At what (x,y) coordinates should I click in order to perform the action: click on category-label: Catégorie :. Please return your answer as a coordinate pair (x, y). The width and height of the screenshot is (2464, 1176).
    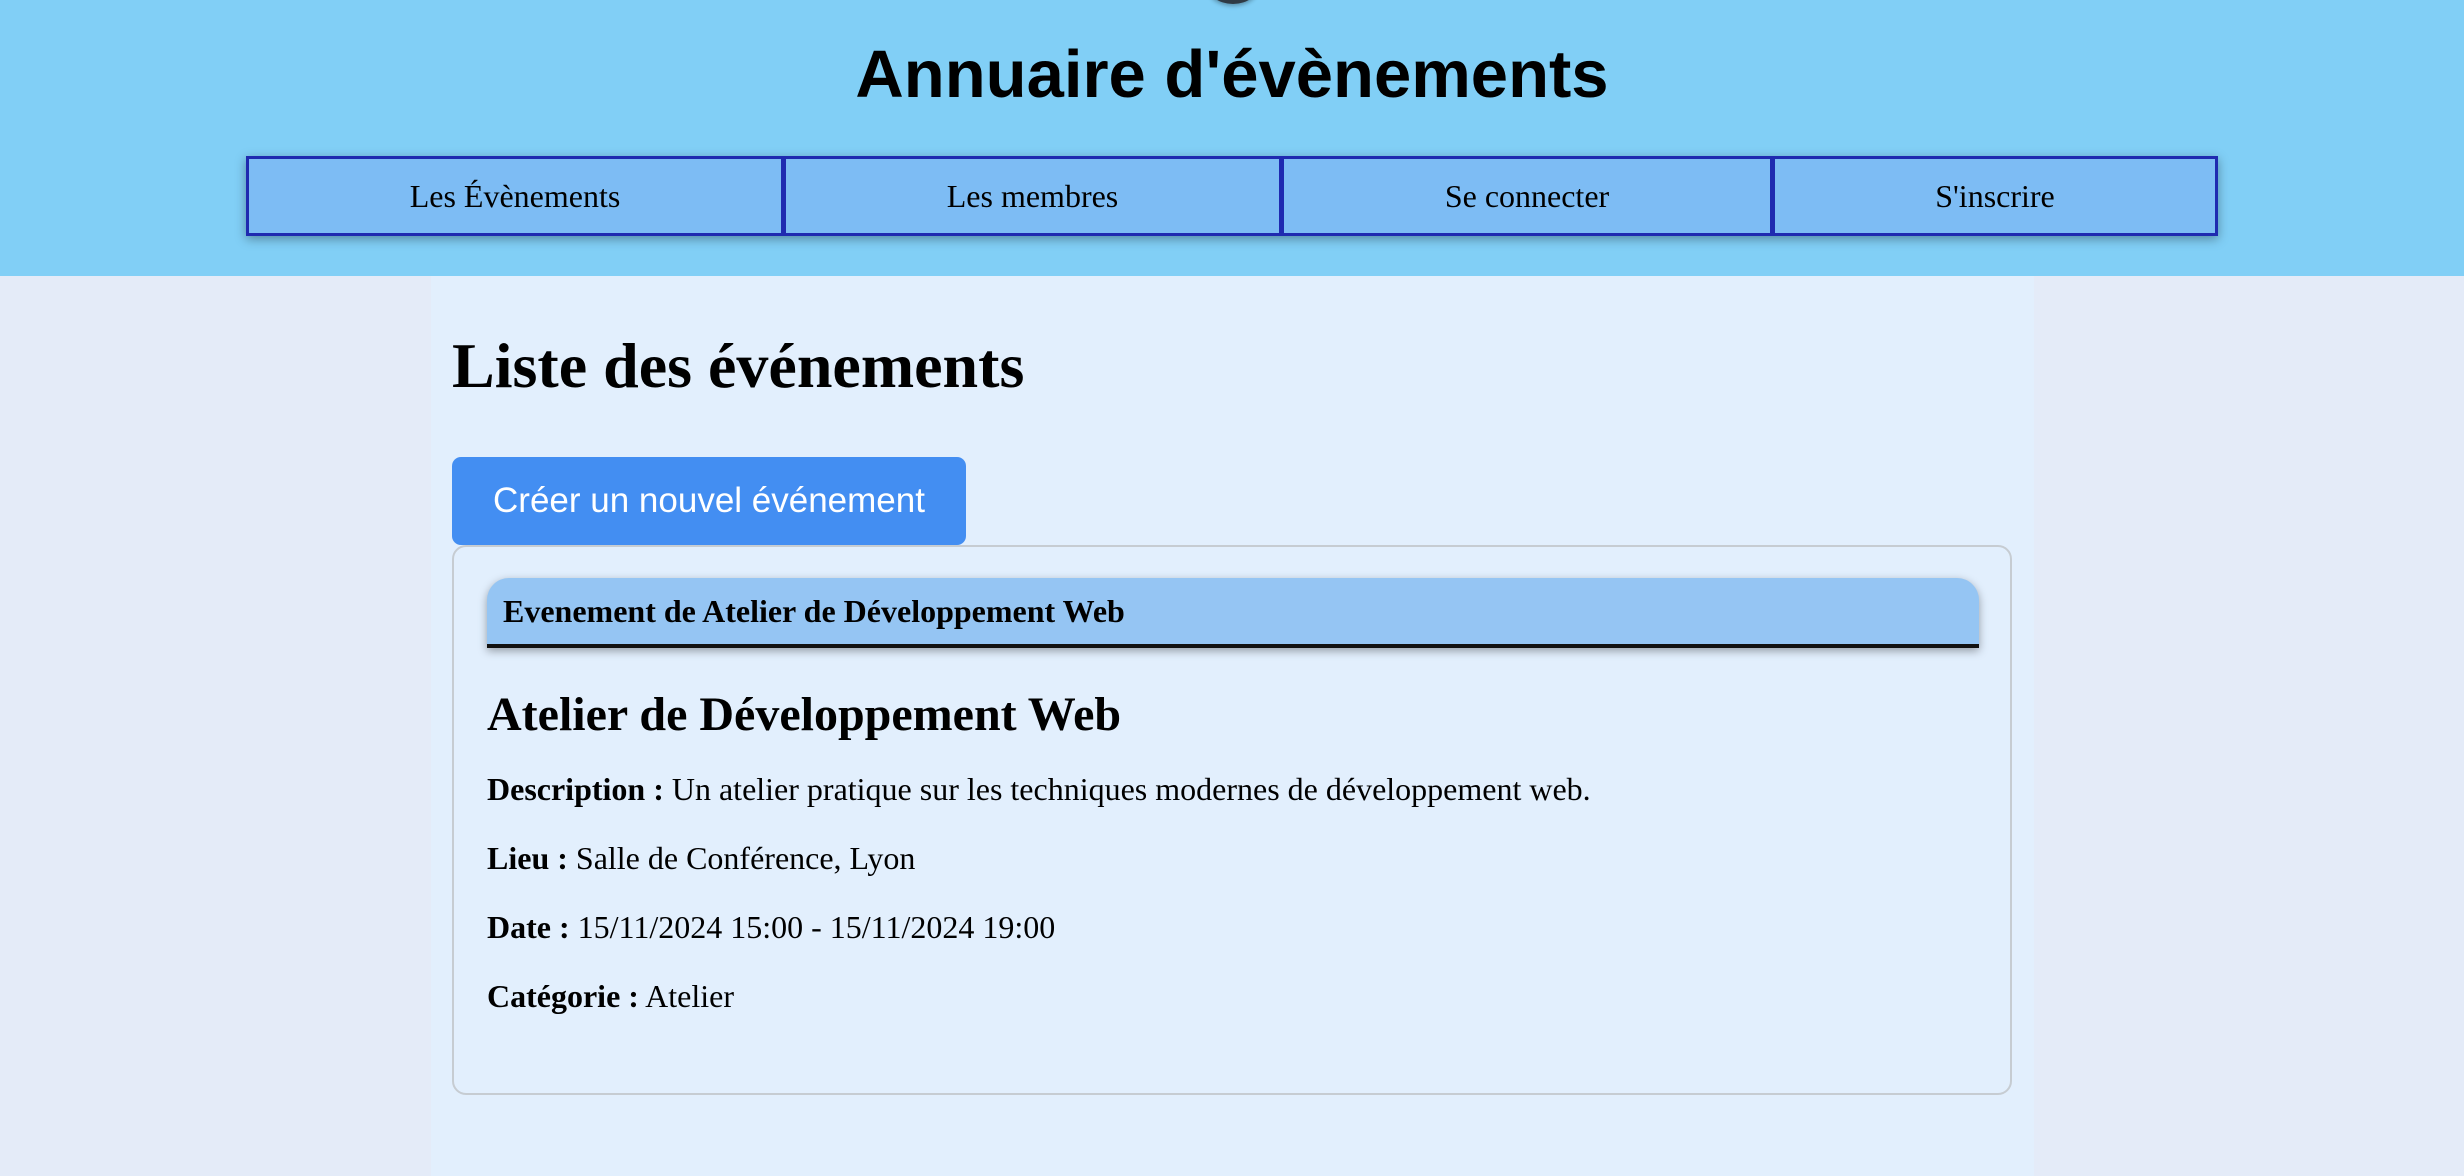
    Looking at the image, I should click on (563, 996).